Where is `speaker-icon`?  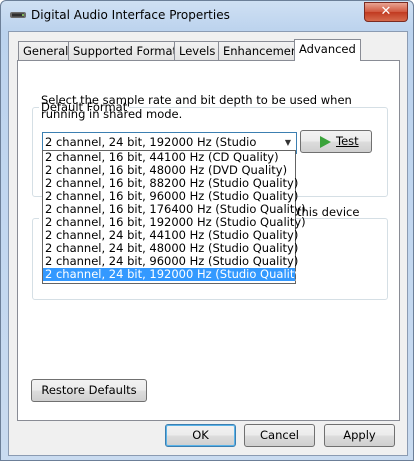 speaker-icon is located at coordinates (18, 15).